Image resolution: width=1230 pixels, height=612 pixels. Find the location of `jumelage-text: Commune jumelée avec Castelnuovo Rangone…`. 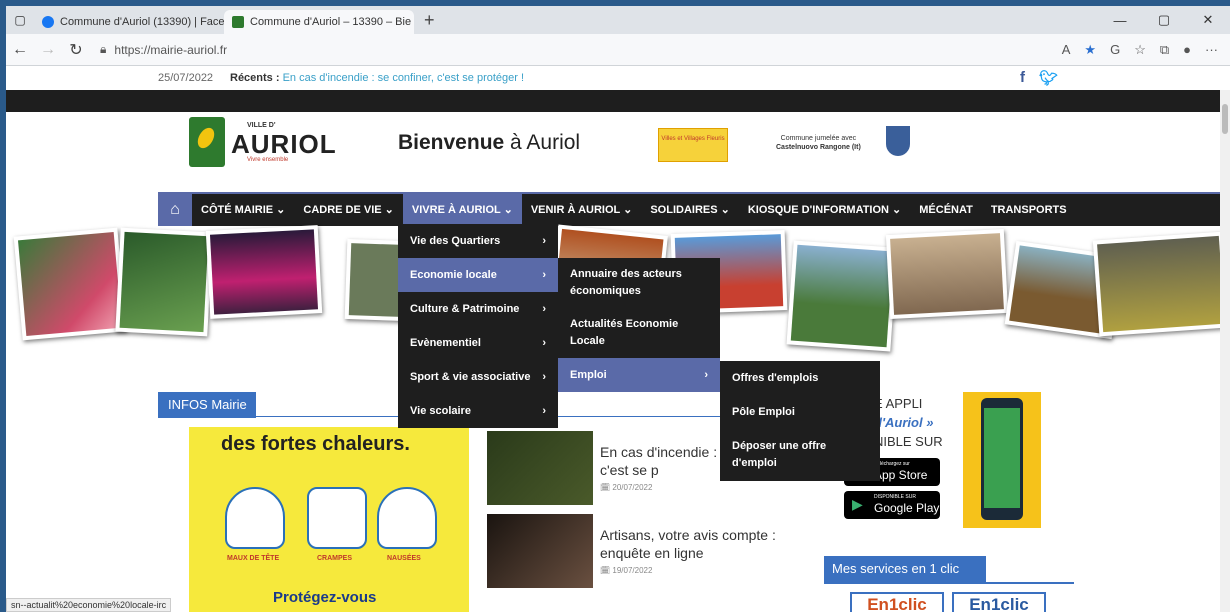

jumelage-text: Commune jumelée avec Castelnuovo Rangone… is located at coordinates (818, 143).